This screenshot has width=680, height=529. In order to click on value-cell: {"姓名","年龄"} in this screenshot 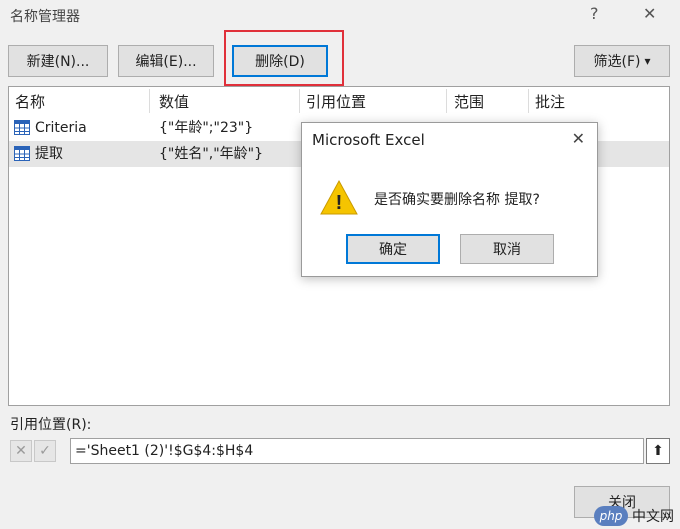, I will do `click(211, 154)`.